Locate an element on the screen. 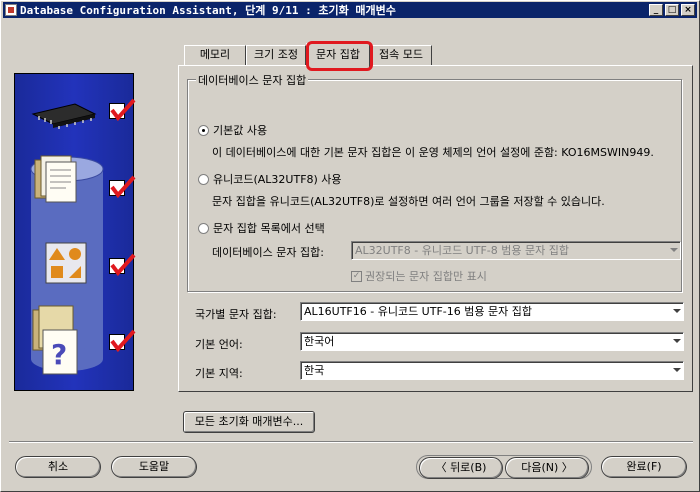  memory-chip-icon is located at coordinates (64, 116).